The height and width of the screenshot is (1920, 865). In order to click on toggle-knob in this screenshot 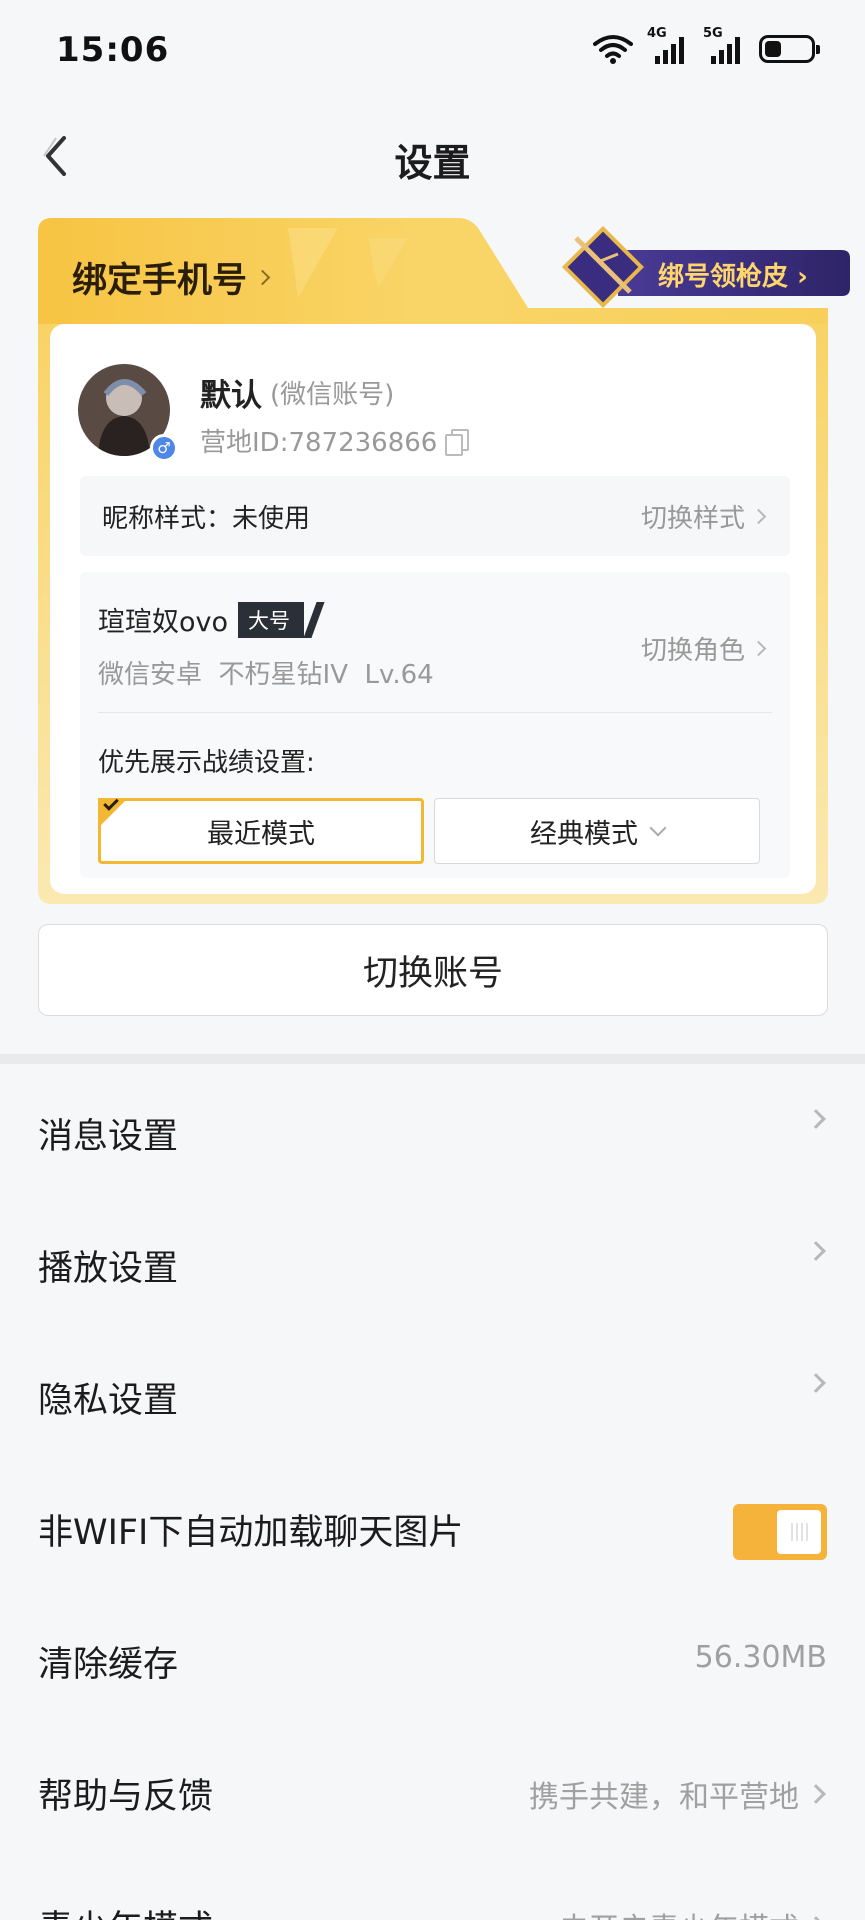, I will do `click(799, 1532)`.